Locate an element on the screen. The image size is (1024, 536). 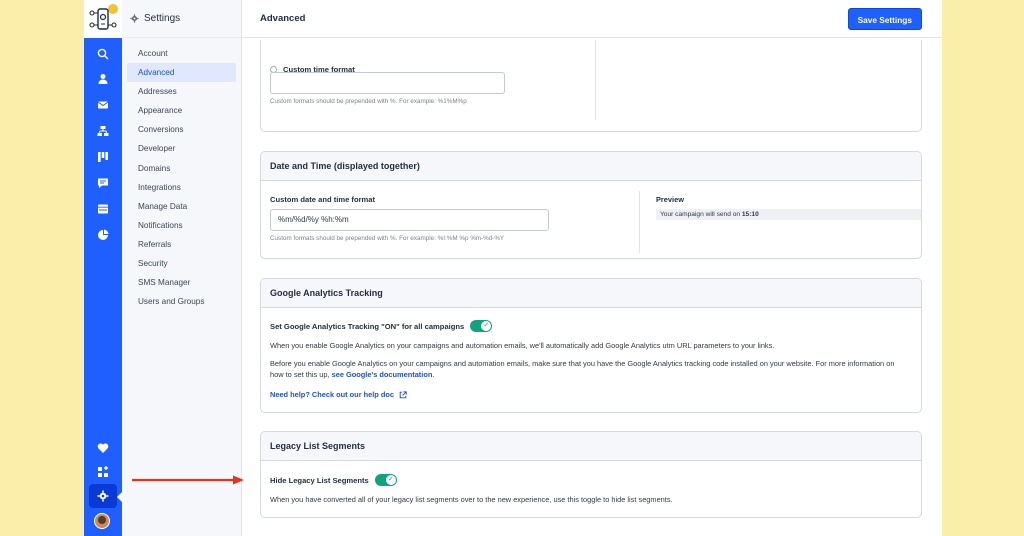
ga-instructions-end: . is located at coordinates (433, 374).